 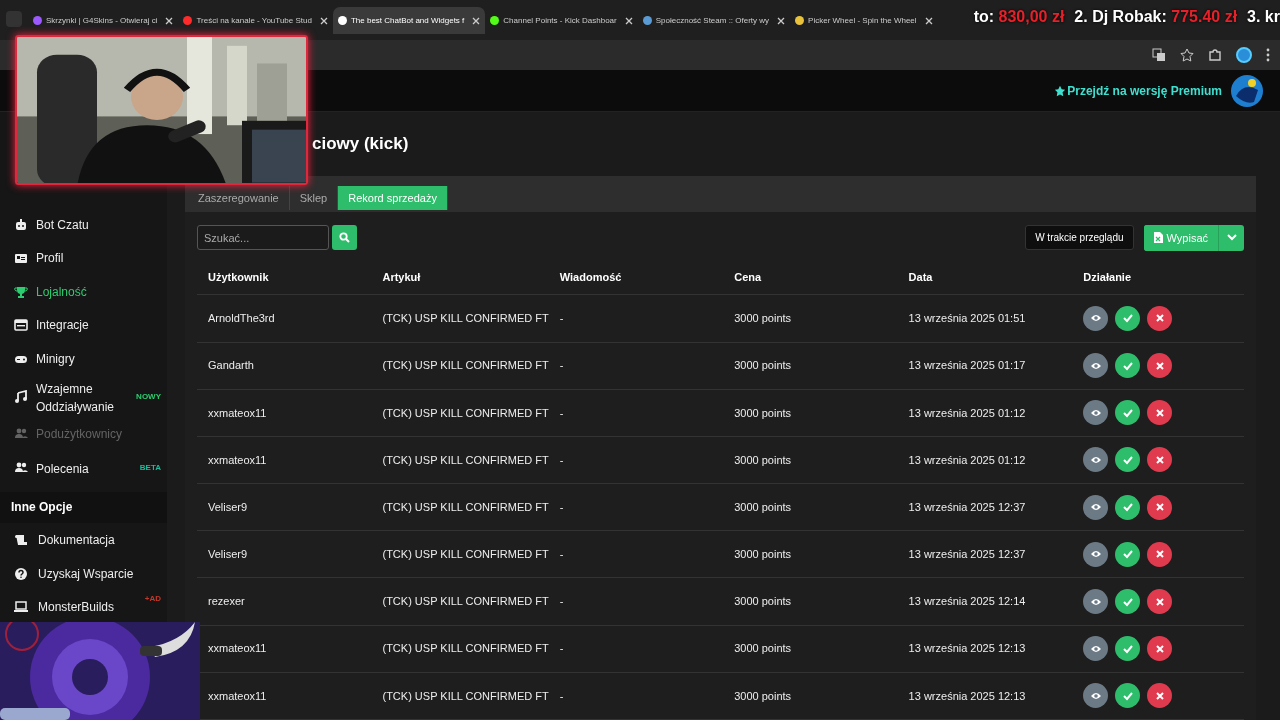 I want to click on trophy-icon, so click(x=21, y=291).